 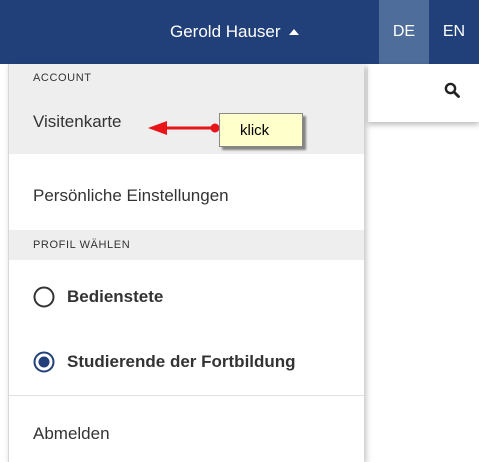 I want to click on user-menu-toggle: Gerold Hauser, so click(x=234, y=32).